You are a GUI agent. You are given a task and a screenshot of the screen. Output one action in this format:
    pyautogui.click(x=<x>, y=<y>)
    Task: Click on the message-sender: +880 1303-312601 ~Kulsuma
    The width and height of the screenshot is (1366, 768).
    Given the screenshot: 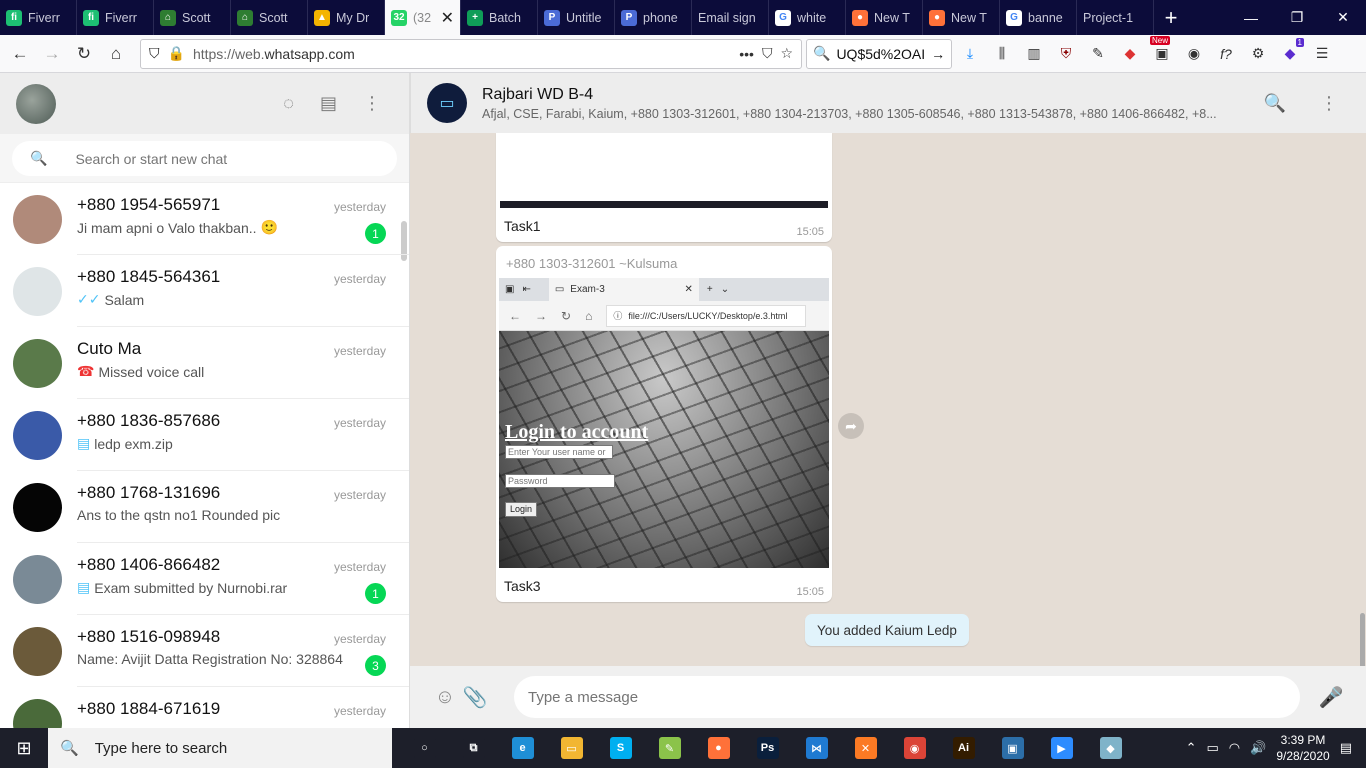 What is the action you would take?
    pyautogui.click(x=591, y=263)
    